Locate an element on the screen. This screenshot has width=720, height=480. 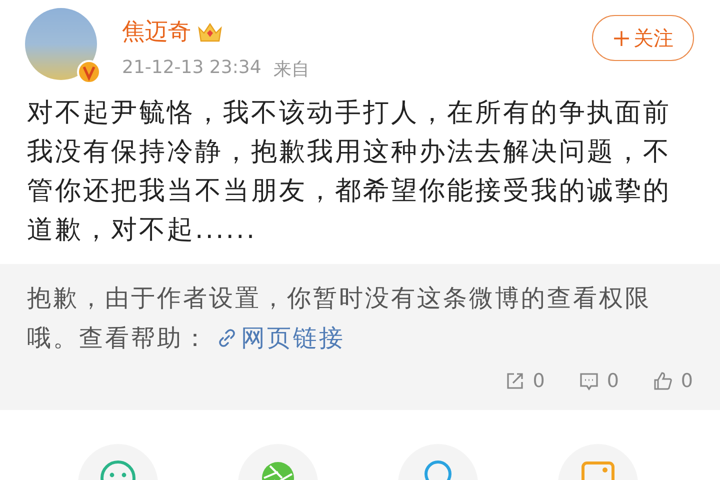
follow-button: 关注 is located at coordinates (643, 38).